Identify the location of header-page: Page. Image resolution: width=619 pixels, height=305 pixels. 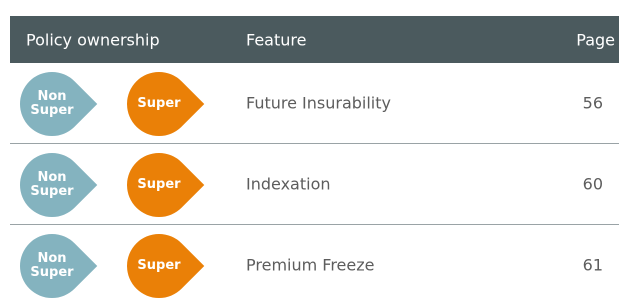
(595, 39).